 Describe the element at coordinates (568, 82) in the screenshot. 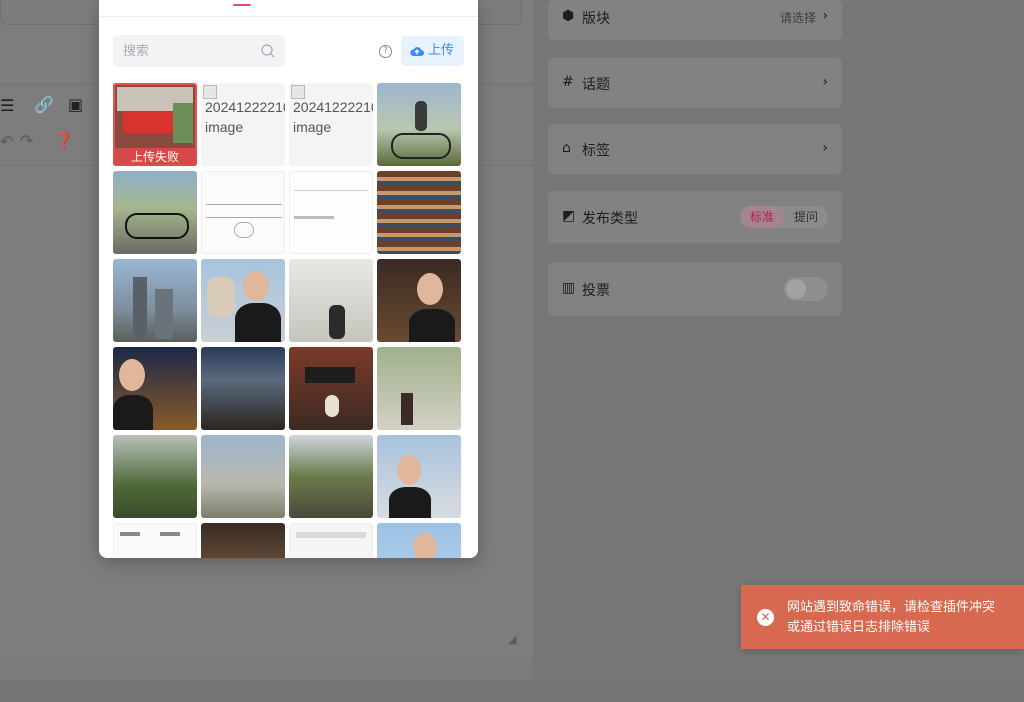

I see `hash-icon: #` at that location.